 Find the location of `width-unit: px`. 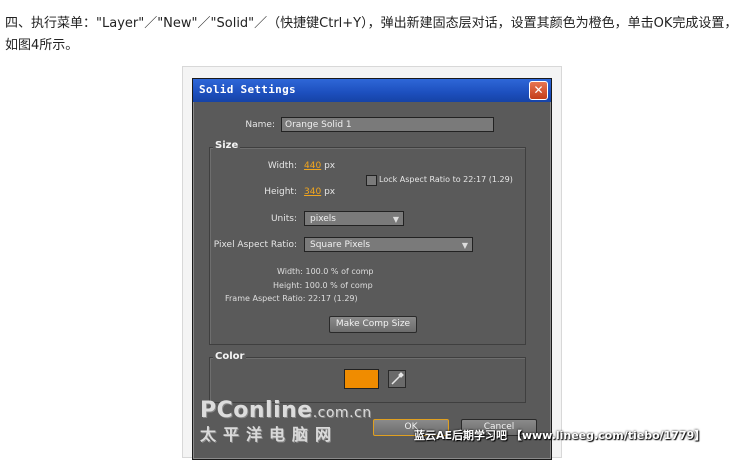

width-unit: px is located at coordinates (330, 166).